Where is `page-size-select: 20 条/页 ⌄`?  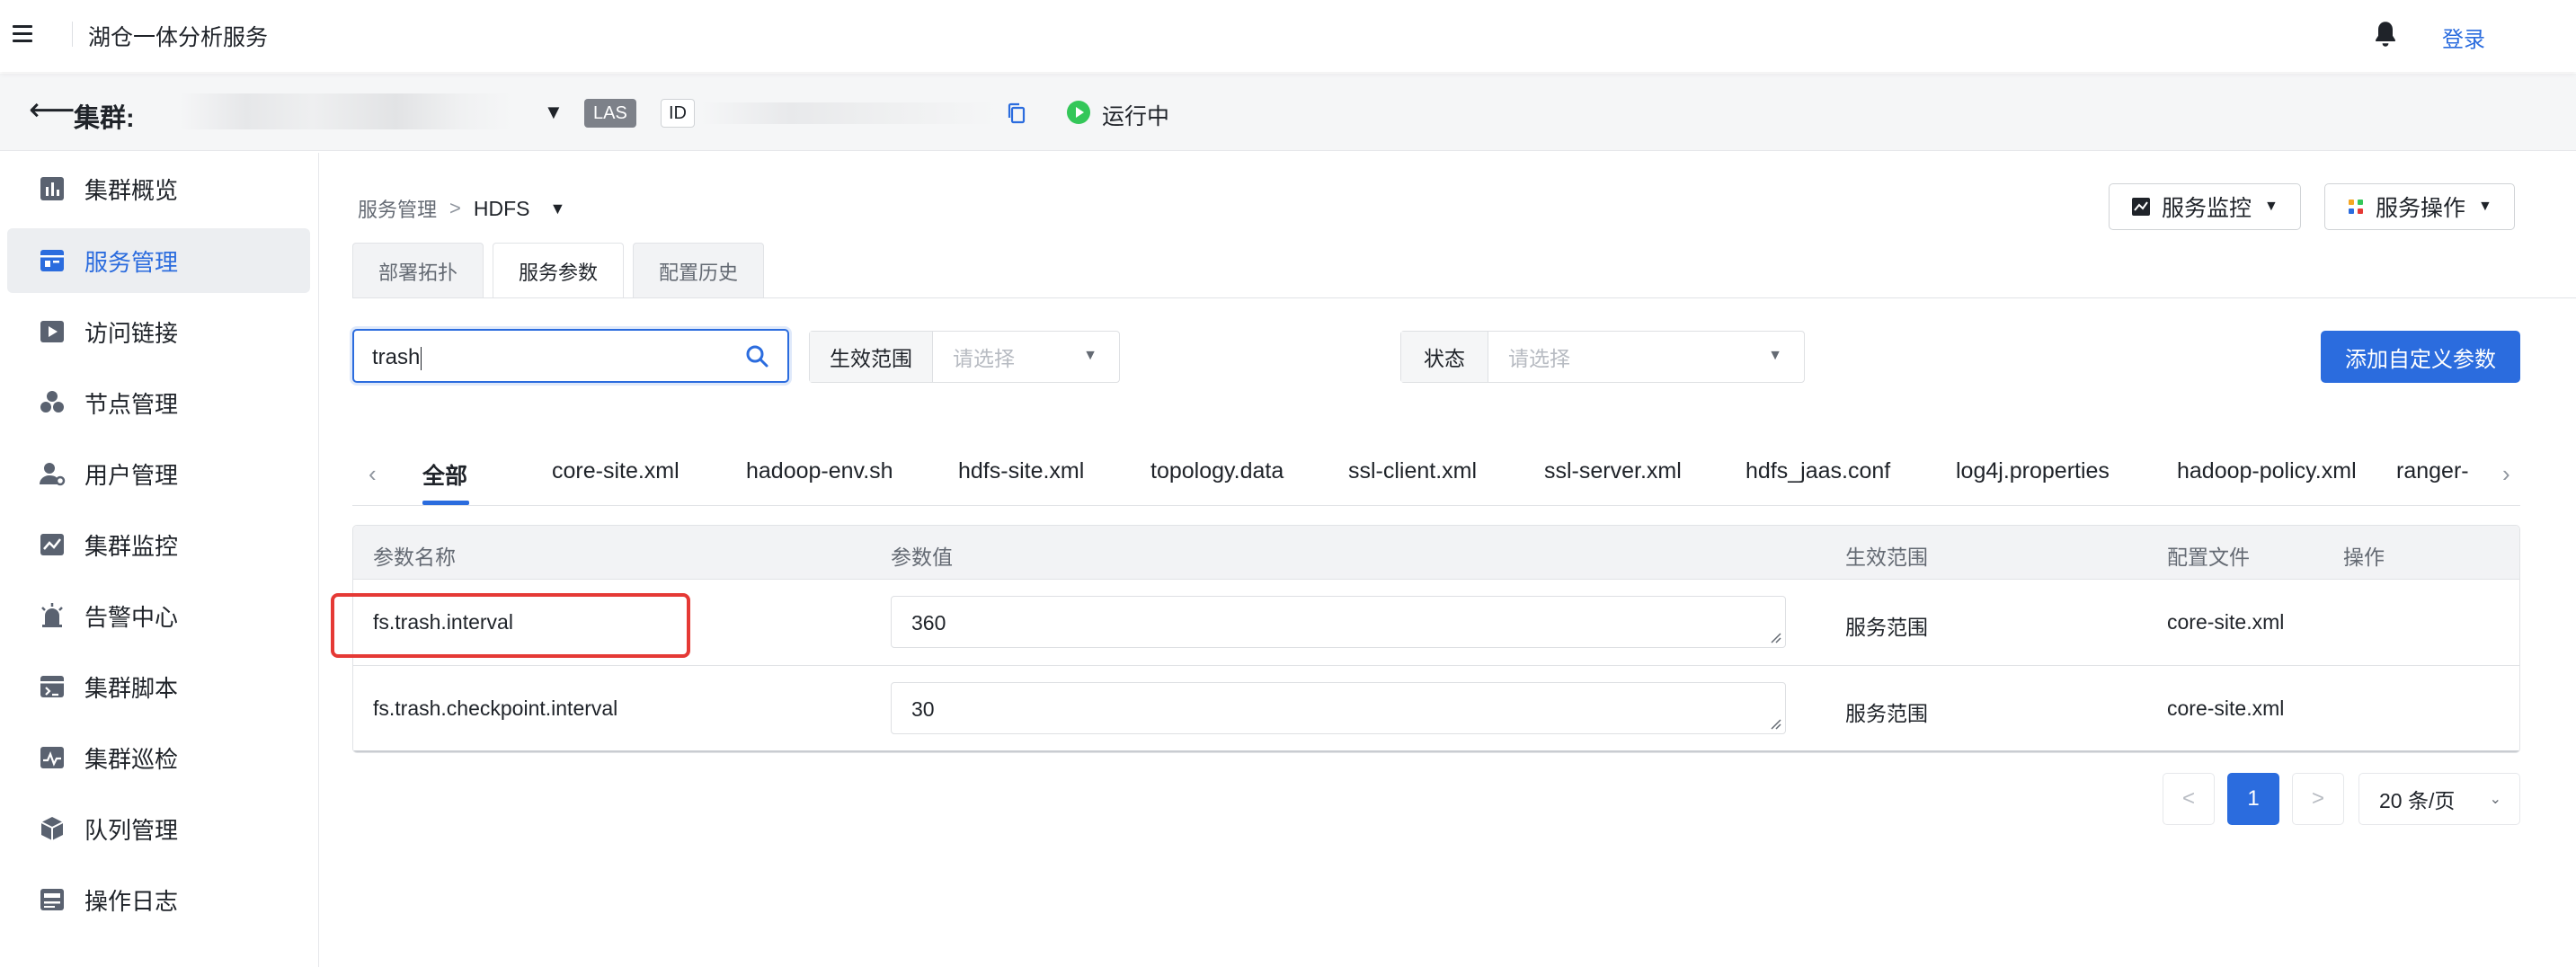
page-size-select: 20 条/页 ⌄ is located at coordinates (2439, 799).